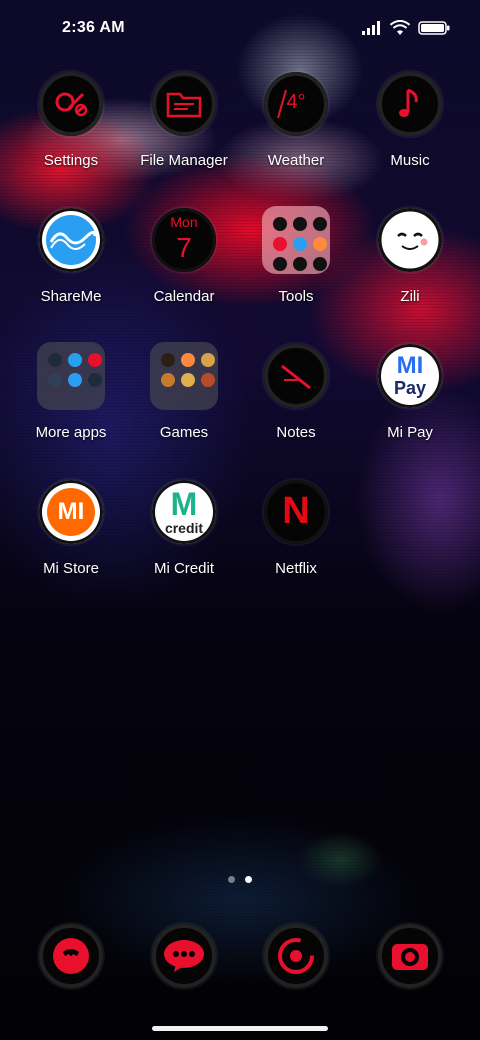 The width and height of the screenshot is (480, 1040). I want to click on app-label: Tools, so click(296, 296).